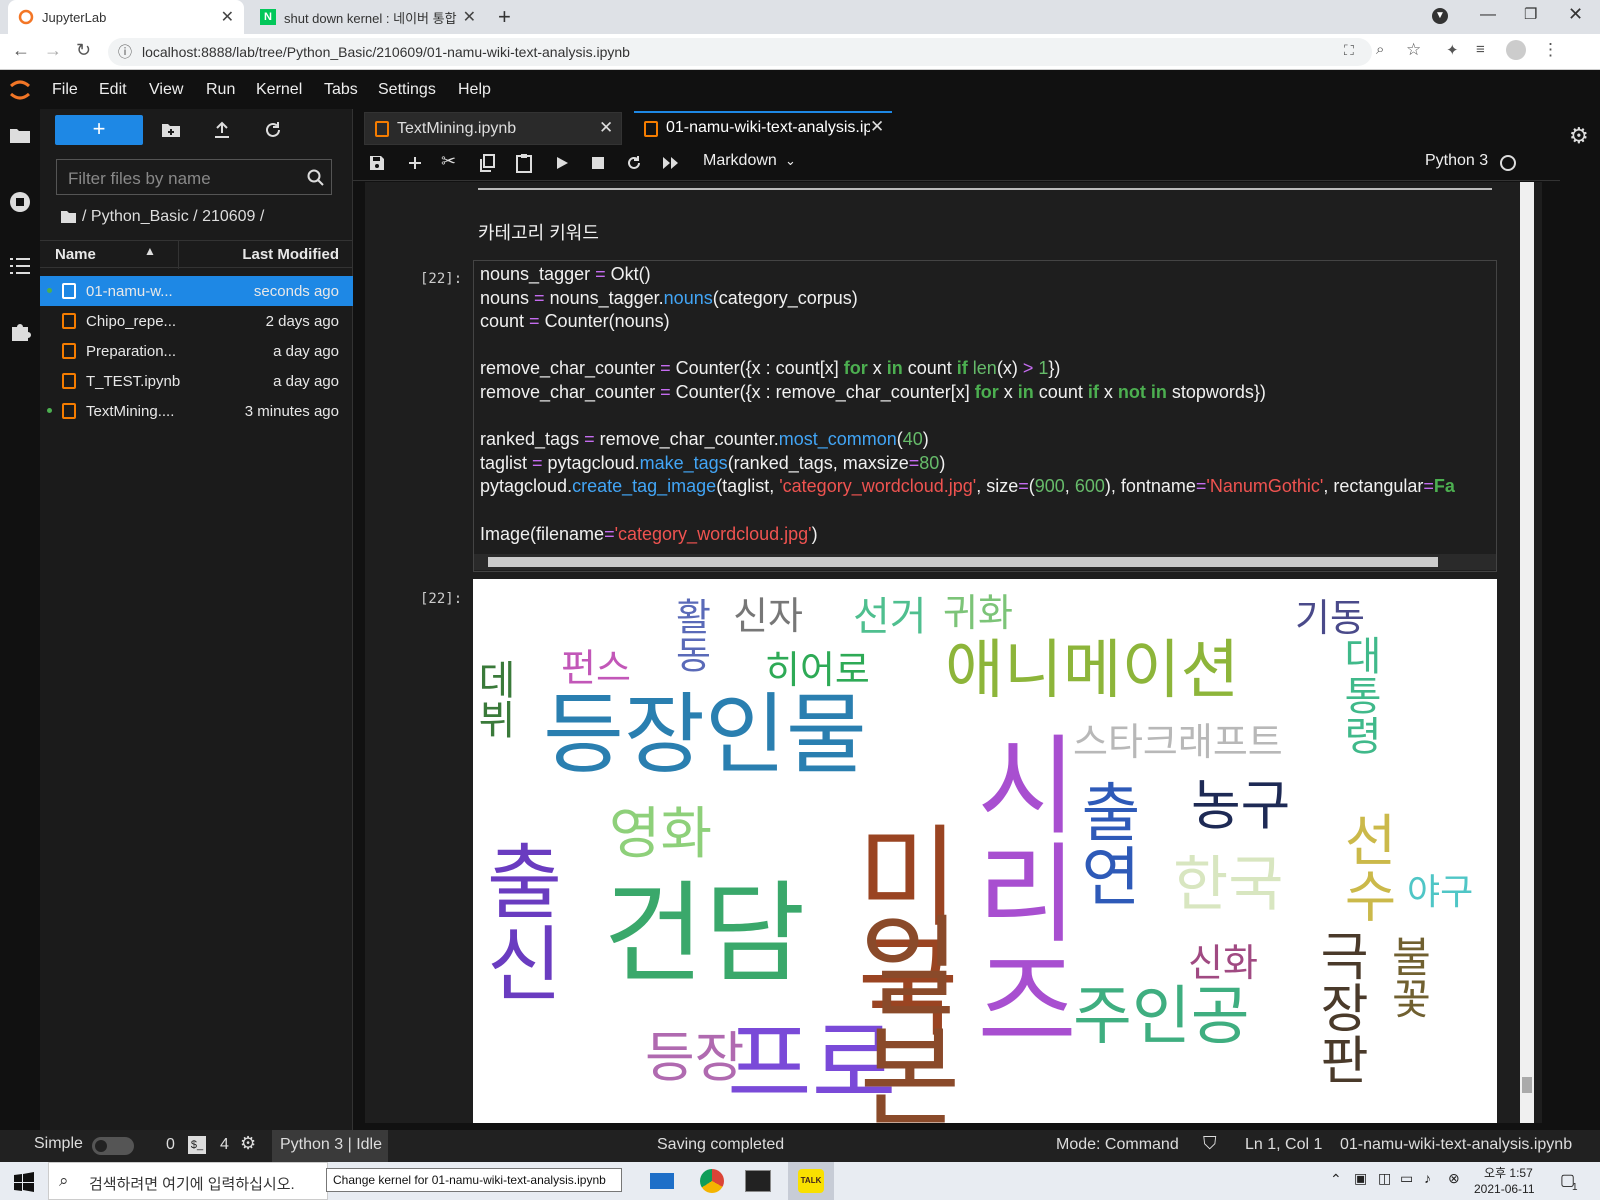 The image size is (1600, 1200). I want to click on tab-search-icon: ▼, so click(1440, 16).